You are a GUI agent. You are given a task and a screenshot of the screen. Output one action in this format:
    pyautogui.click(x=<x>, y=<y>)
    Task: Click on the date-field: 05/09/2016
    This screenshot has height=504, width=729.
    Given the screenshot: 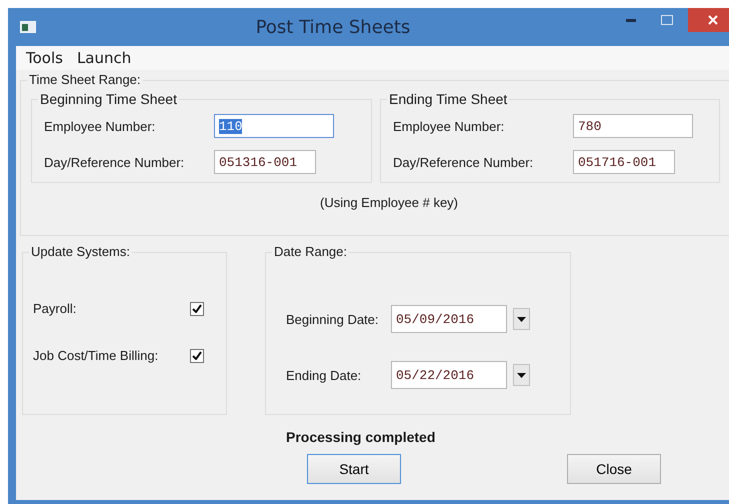 What is the action you would take?
    pyautogui.click(x=449, y=319)
    